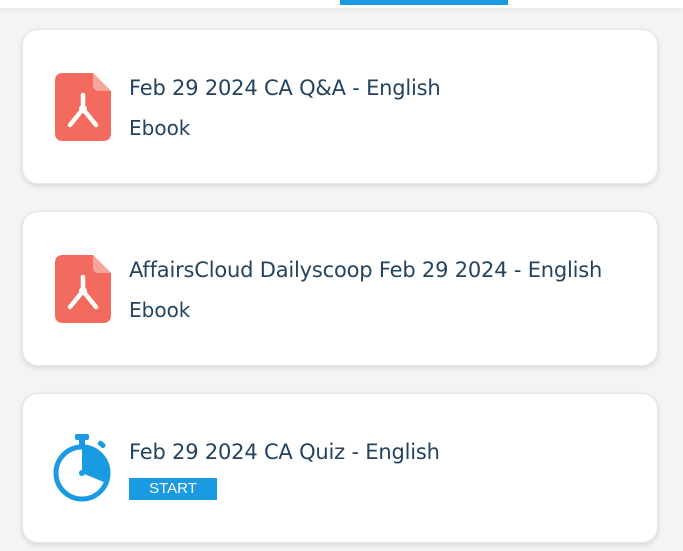 The width and height of the screenshot is (683, 551). Describe the element at coordinates (285, 88) in the screenshot. I see `item-title: Feb 29 2024 CA Q&A - English` at that location.